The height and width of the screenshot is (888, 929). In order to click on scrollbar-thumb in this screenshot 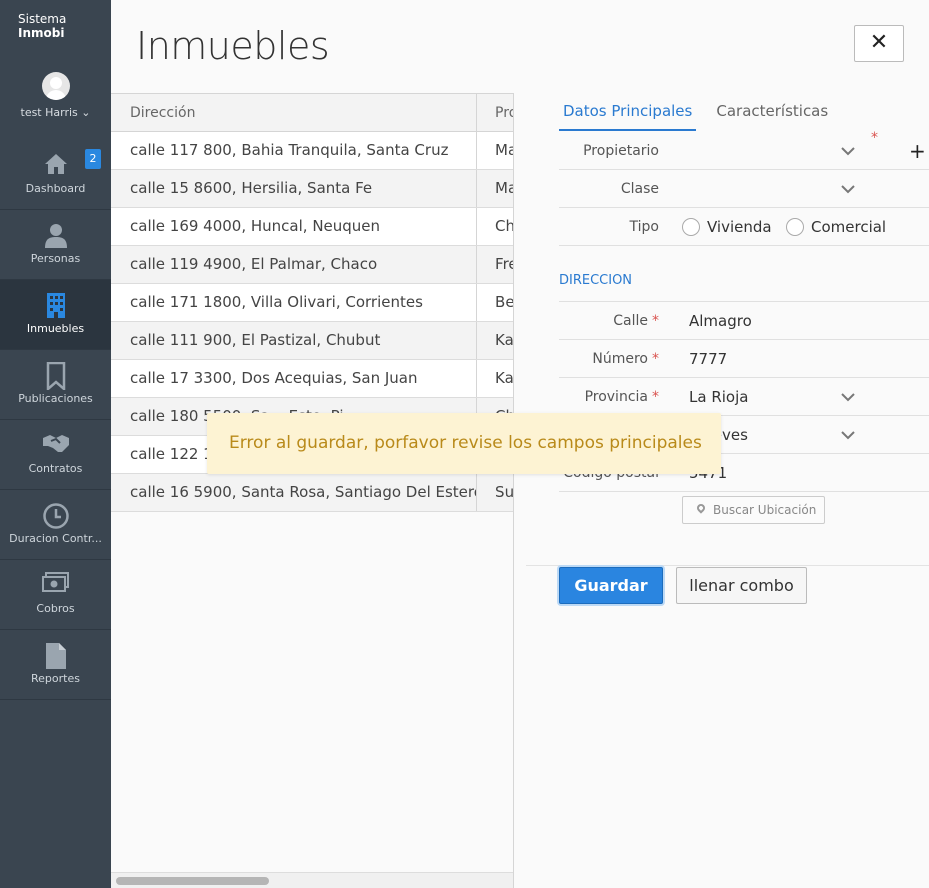, I will do `click(192, 881)`.